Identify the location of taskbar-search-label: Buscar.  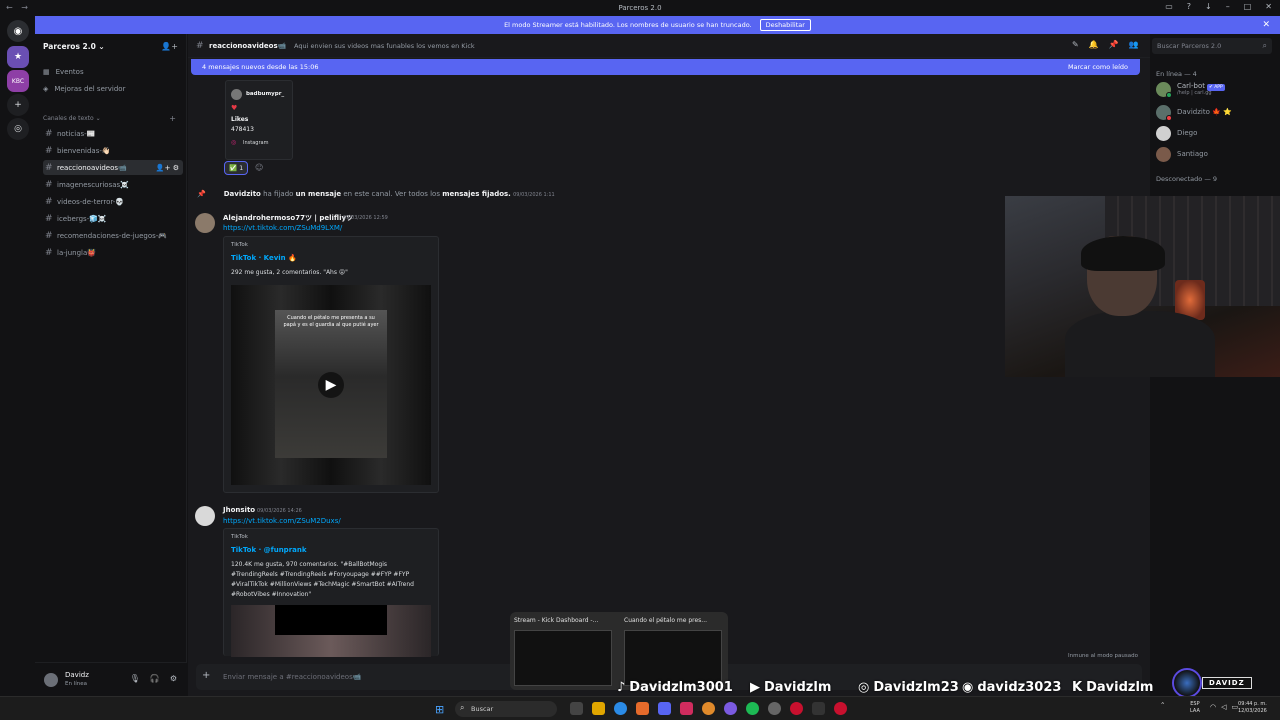
(482, 709).